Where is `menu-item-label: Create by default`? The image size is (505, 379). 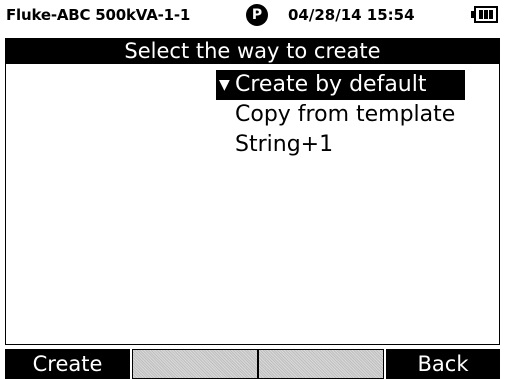 menu-item-label: Create by default is located at coordinates (331, 84).